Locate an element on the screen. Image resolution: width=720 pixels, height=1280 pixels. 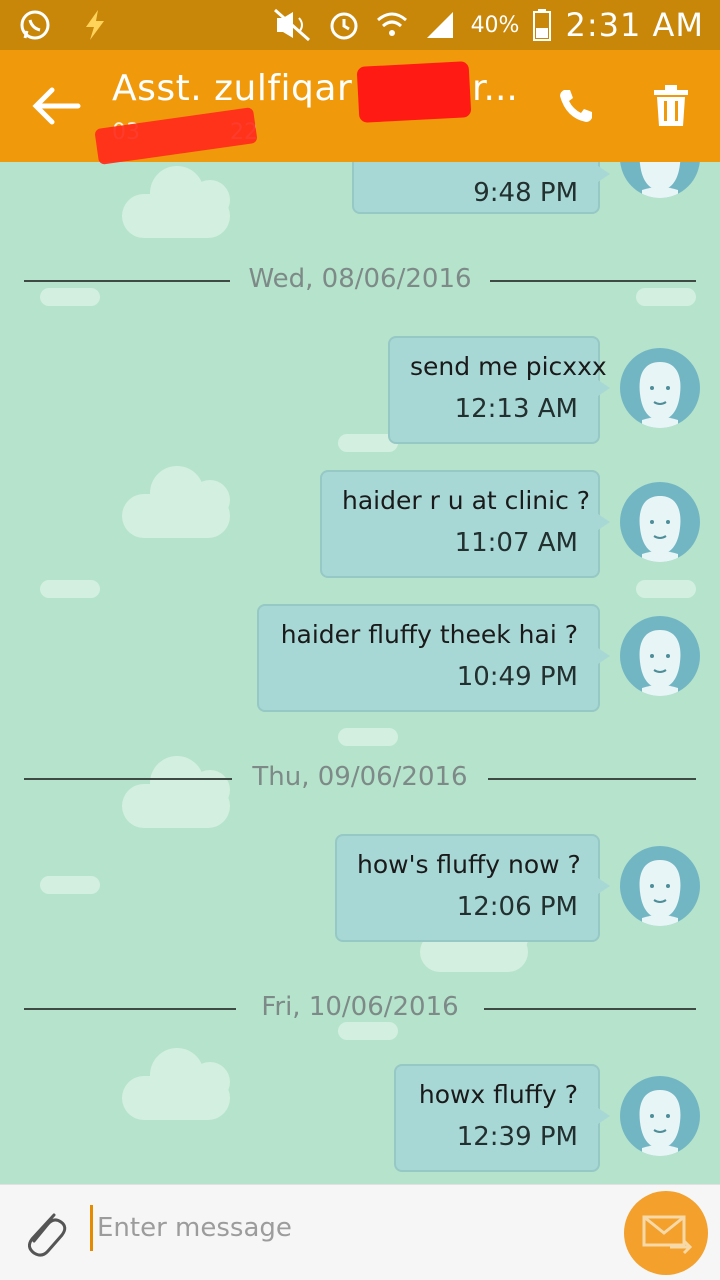
message-bubble: 9:48 PM is located at coordinates (481, 188).